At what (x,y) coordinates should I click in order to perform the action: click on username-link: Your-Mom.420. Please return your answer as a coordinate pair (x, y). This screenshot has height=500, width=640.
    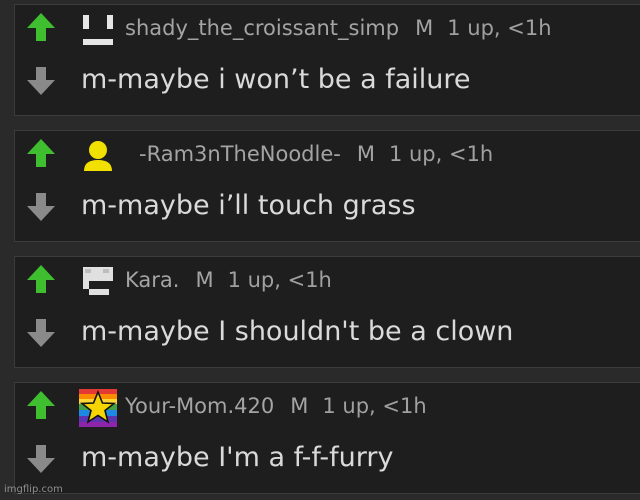
    Looking at the image, I should click on (199, 406).